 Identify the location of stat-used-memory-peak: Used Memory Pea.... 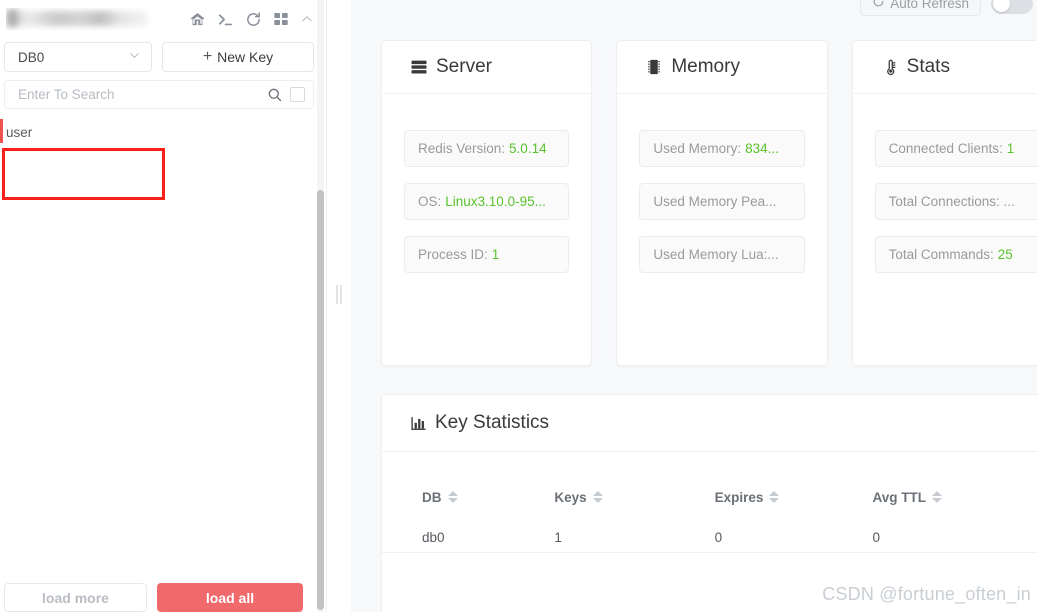
(722, 201).